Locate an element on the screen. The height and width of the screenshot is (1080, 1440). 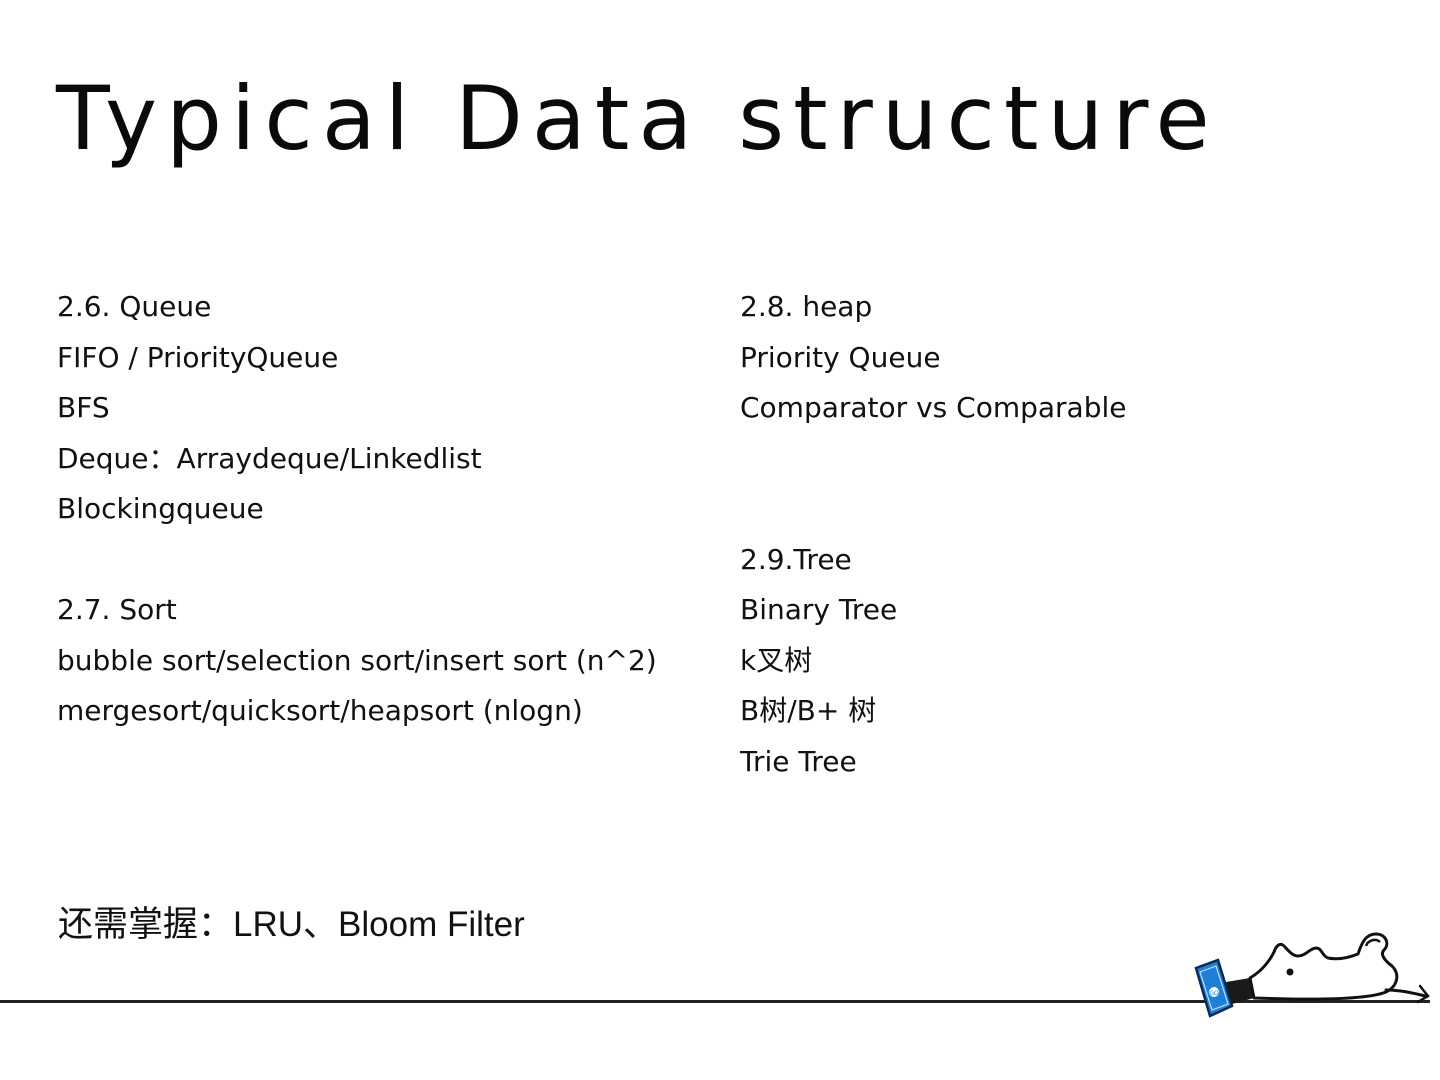
slide-title: Typical Data structure is located at coordinates (637, 118).